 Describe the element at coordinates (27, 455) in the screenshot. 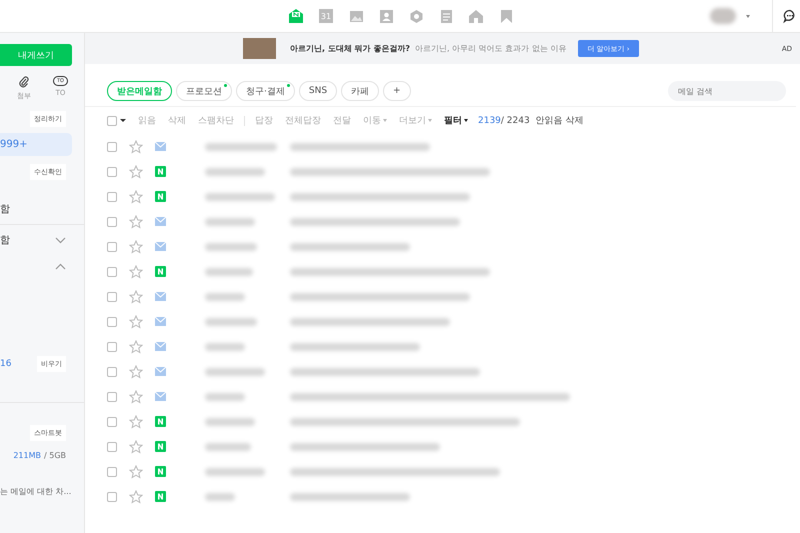

I see `storage-used: 211MB` at that location.